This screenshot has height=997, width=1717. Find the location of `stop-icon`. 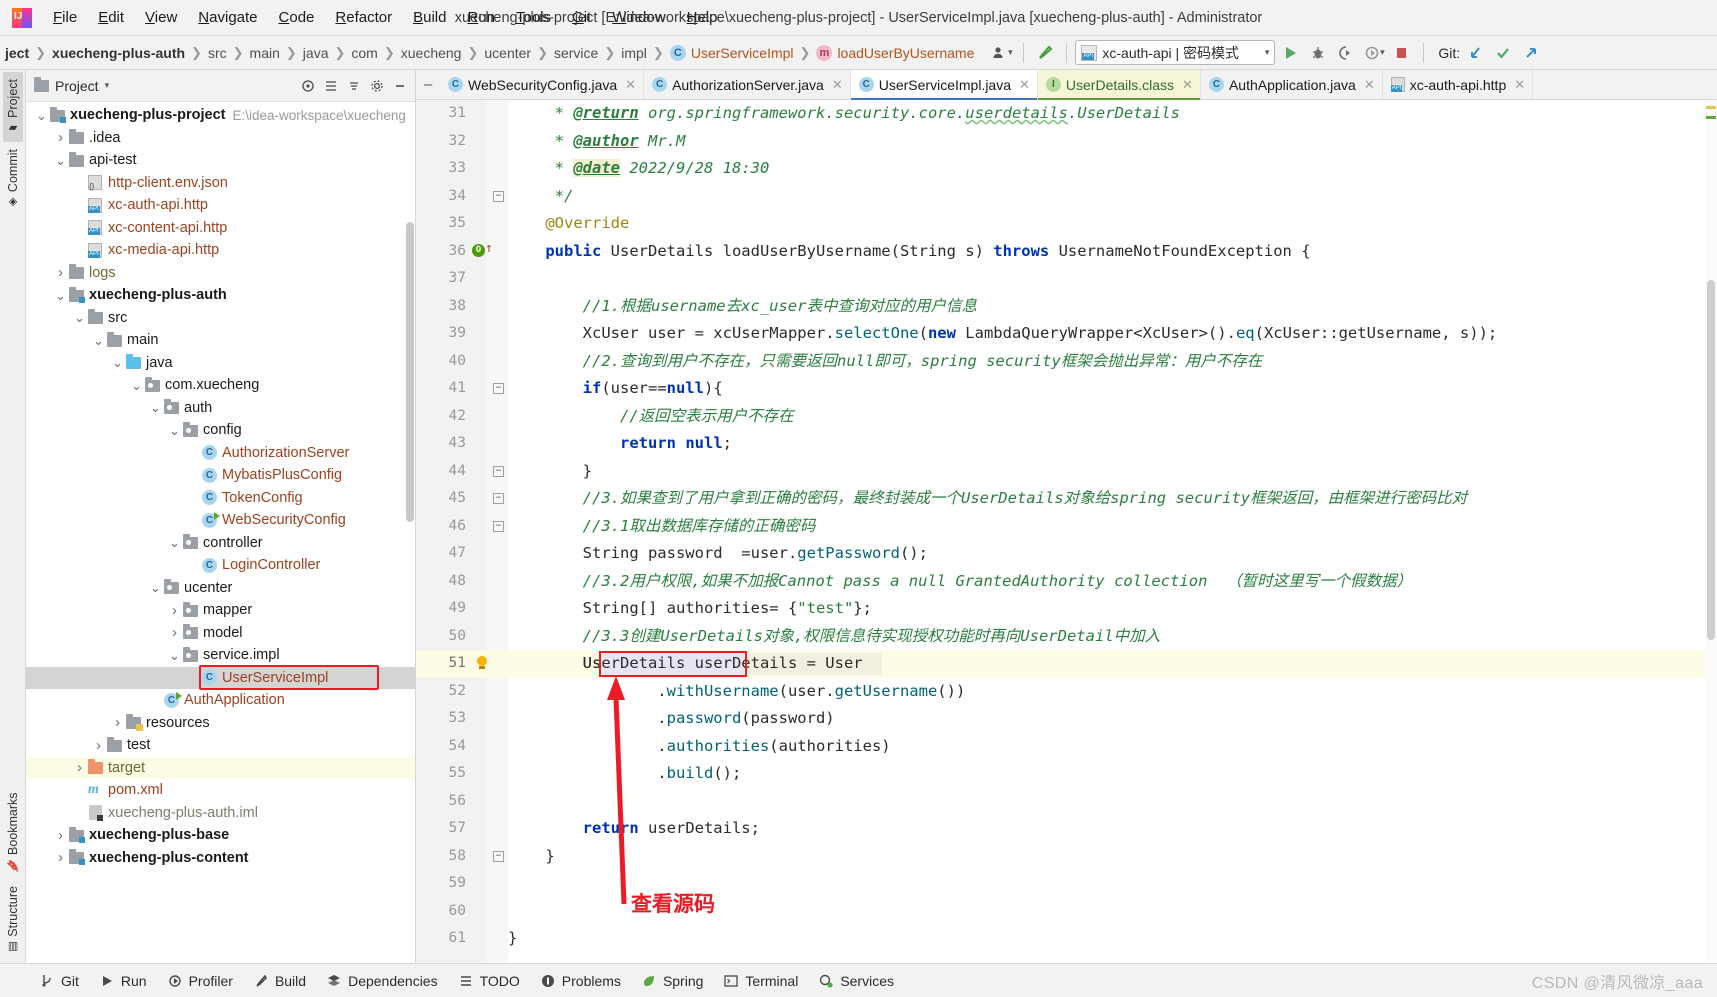

stop-icon is located at coordinates (1402, 53).